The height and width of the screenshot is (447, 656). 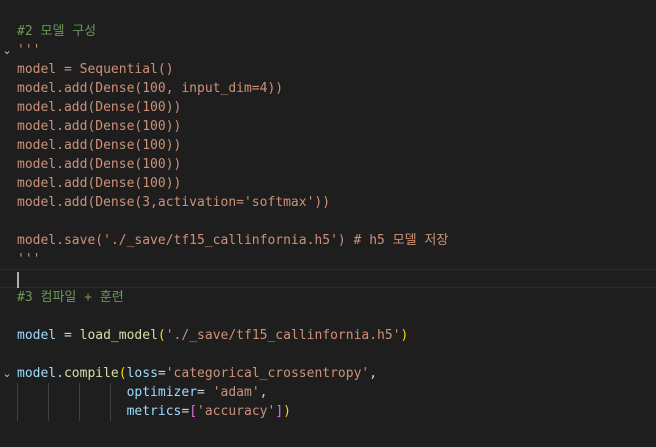 I want to click on code-line: ⌄ ''', so click(x=328, y=50).